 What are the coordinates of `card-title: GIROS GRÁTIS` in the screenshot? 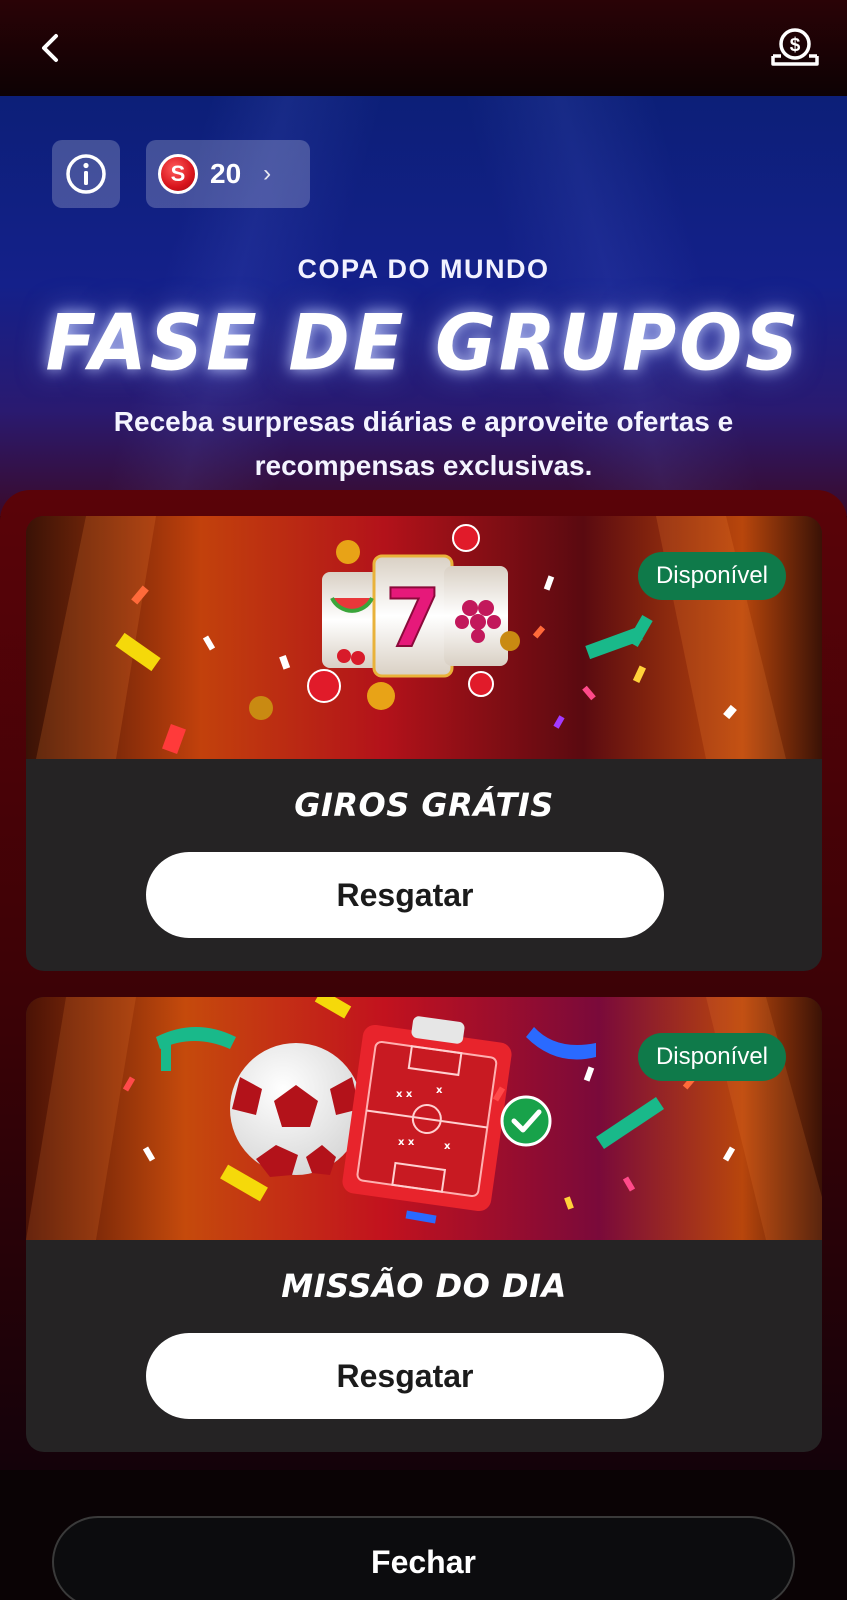 It's located at (424, 805).